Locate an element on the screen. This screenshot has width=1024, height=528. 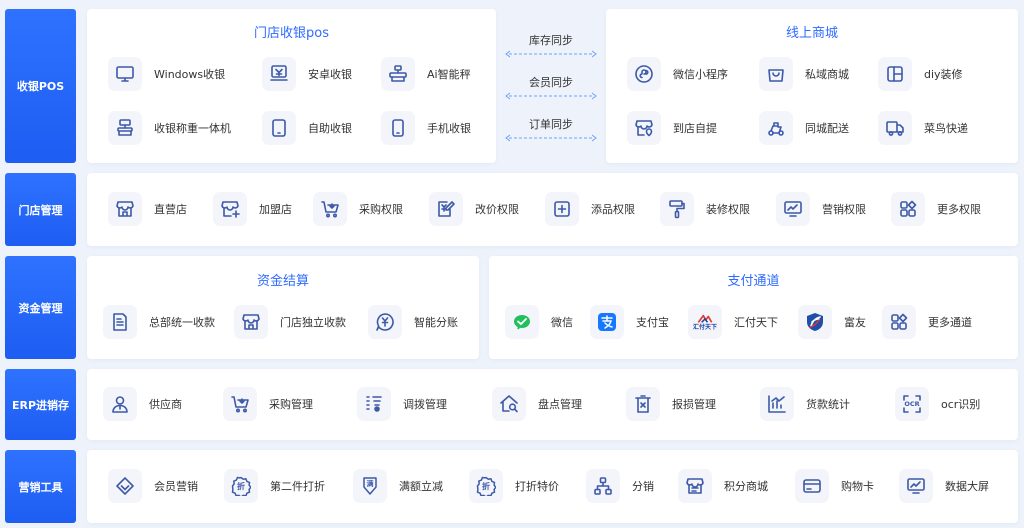
double-arrow-icon is located at coordinates (551, 54).